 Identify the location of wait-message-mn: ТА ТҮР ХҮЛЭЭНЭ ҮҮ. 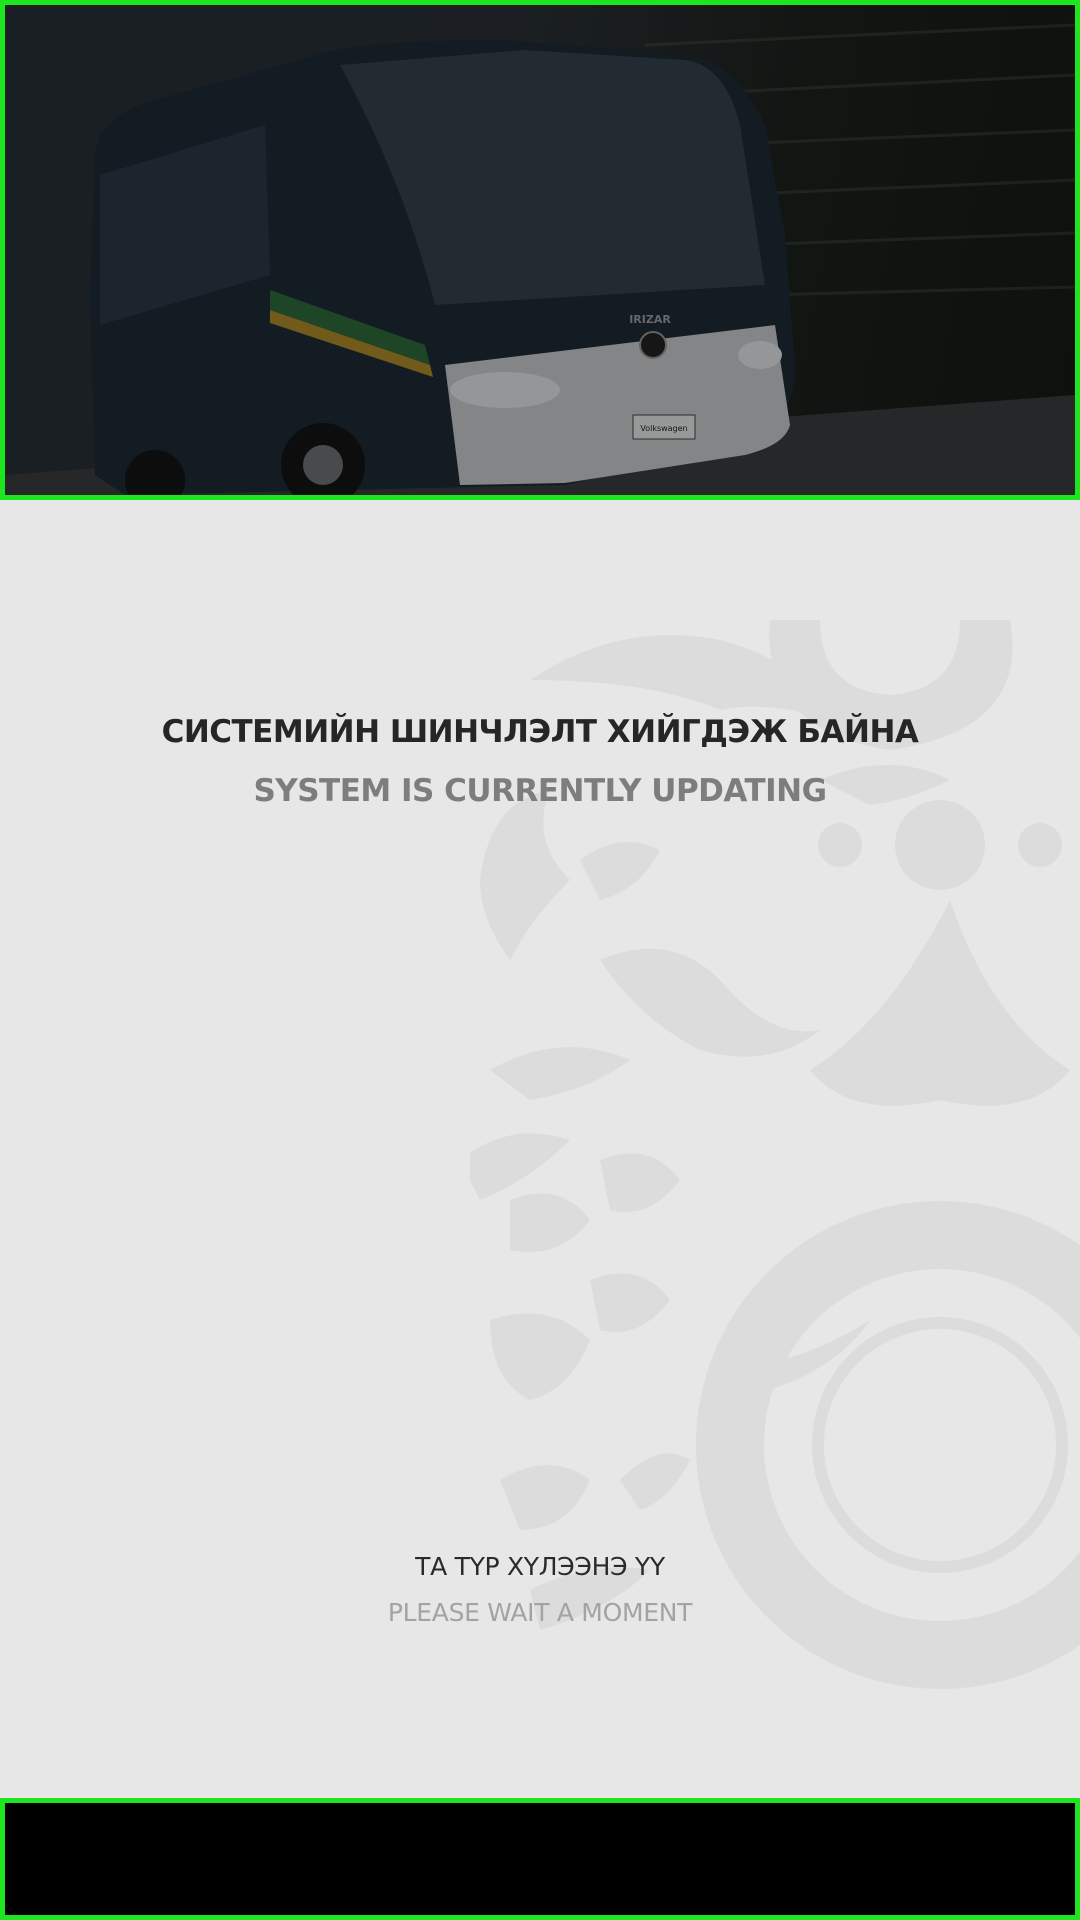
(540, 1566).